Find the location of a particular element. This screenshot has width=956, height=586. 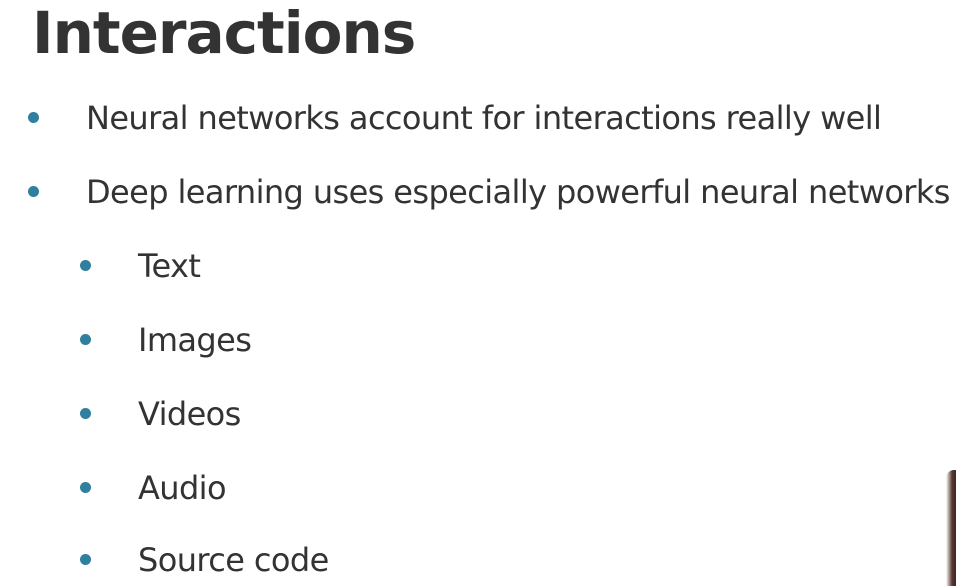

sub-bullet-text: Audio is located at coordinates (182, 488).